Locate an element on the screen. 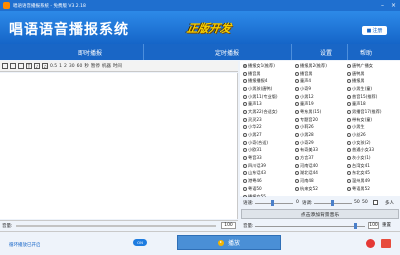 This screenshot has height=255, width=400. pause-60-button: 60 is located at coordinates (80, 66).